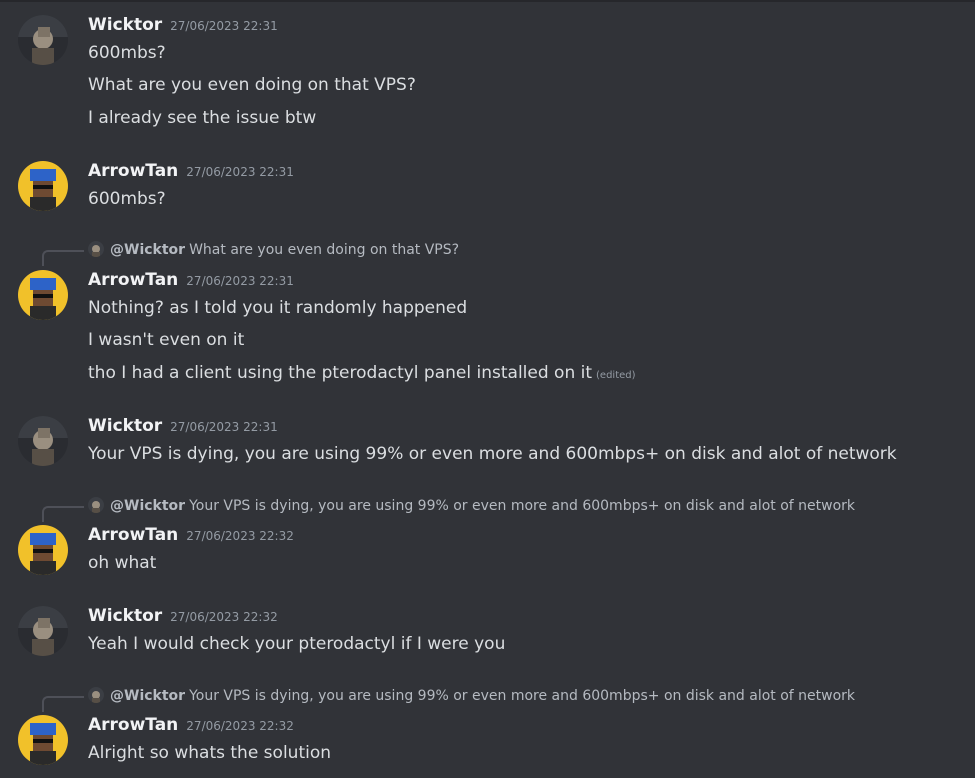 This screenshot has height=778, width=975. What do you see at coordinates (166, 340) in the screenshot?
I see `message-text: I wasn't even on it` at bounding box center [166, 340].